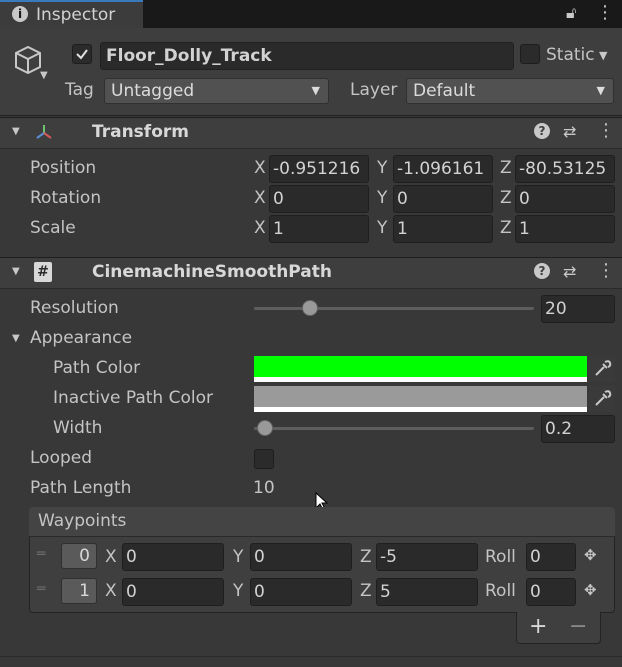 The image size is (622, 667). Describe the element at coordinates (310, 308) in the screenshot. I see `resolution-slider-knob` at that location.